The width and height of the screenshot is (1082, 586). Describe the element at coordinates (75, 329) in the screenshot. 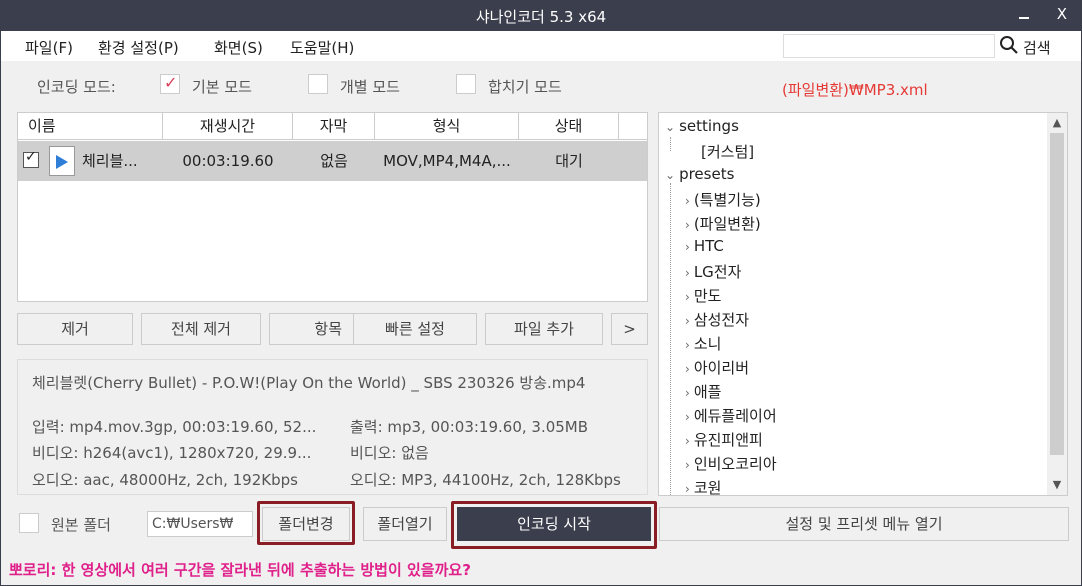

I see `remove-button: 제거` at that location.